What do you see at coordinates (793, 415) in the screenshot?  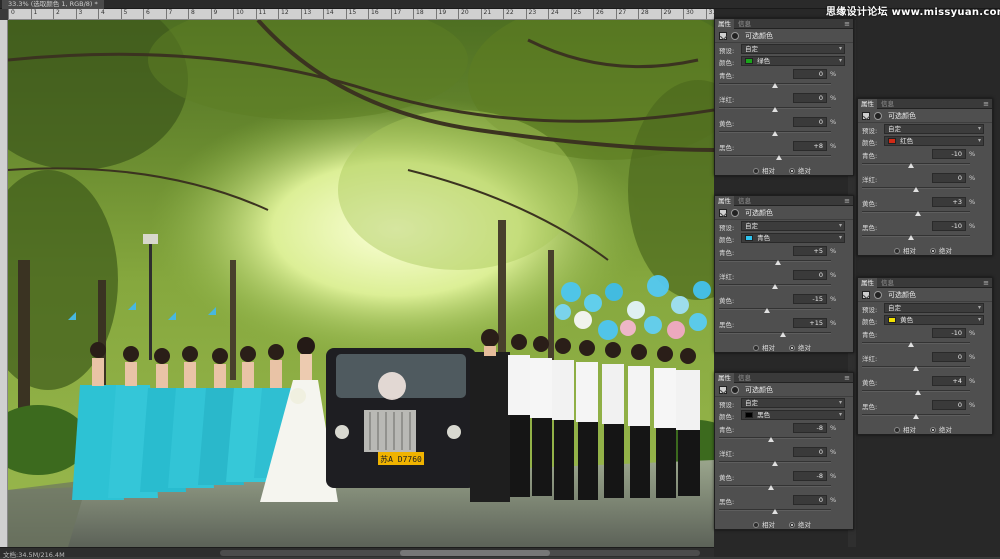 I see `color-dropdown: 黑色 ▾` at bounding box center [793, 415].